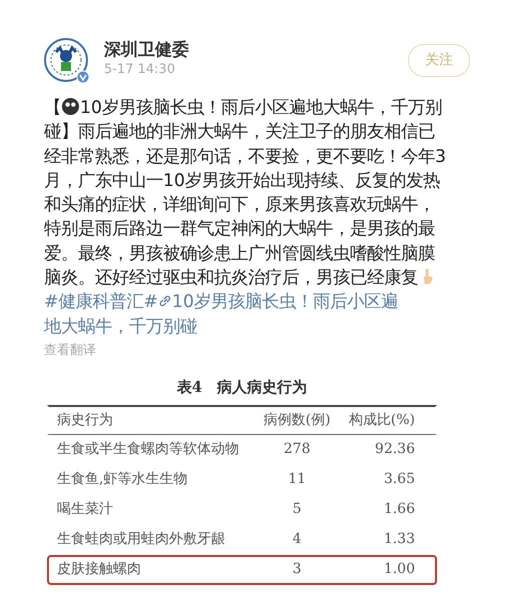  I want to click on column-header: 病史行为, so click(85, 420).